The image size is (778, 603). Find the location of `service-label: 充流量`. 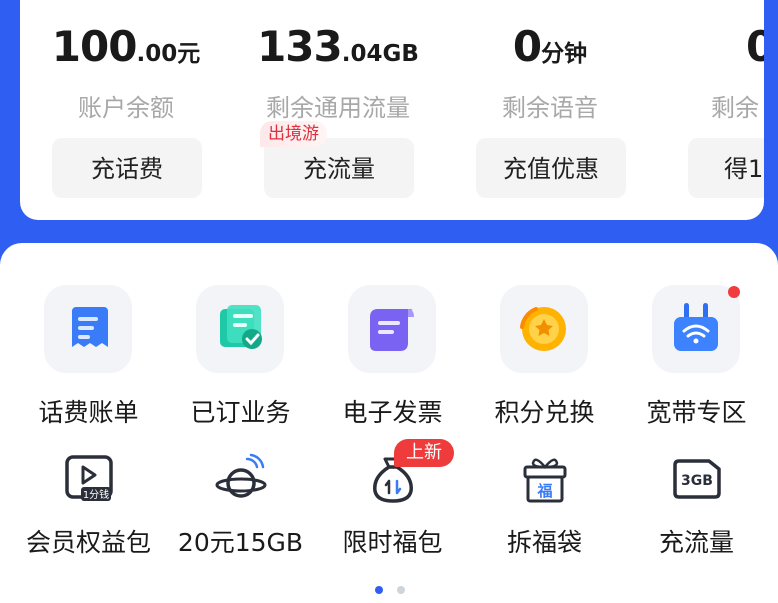

service-label: 充流量 is located at coordinates (696, 542).